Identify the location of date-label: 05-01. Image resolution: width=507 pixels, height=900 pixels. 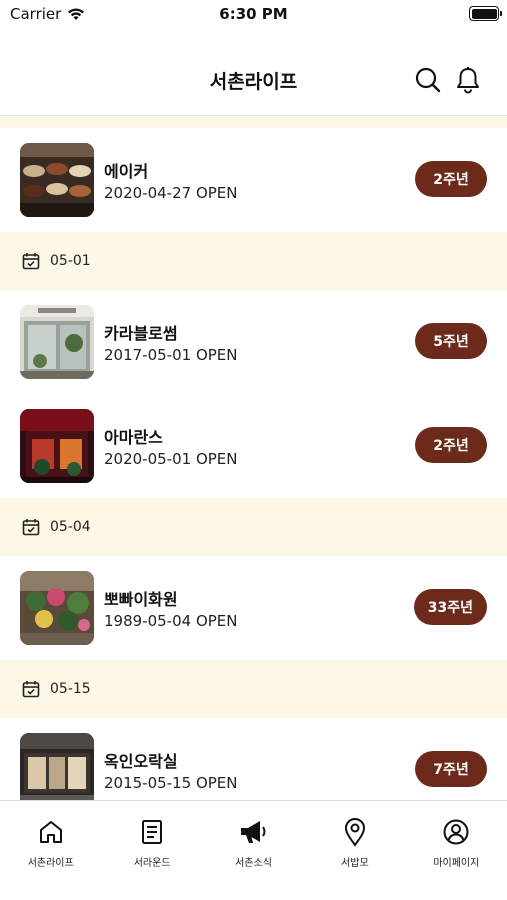
(70, 261).